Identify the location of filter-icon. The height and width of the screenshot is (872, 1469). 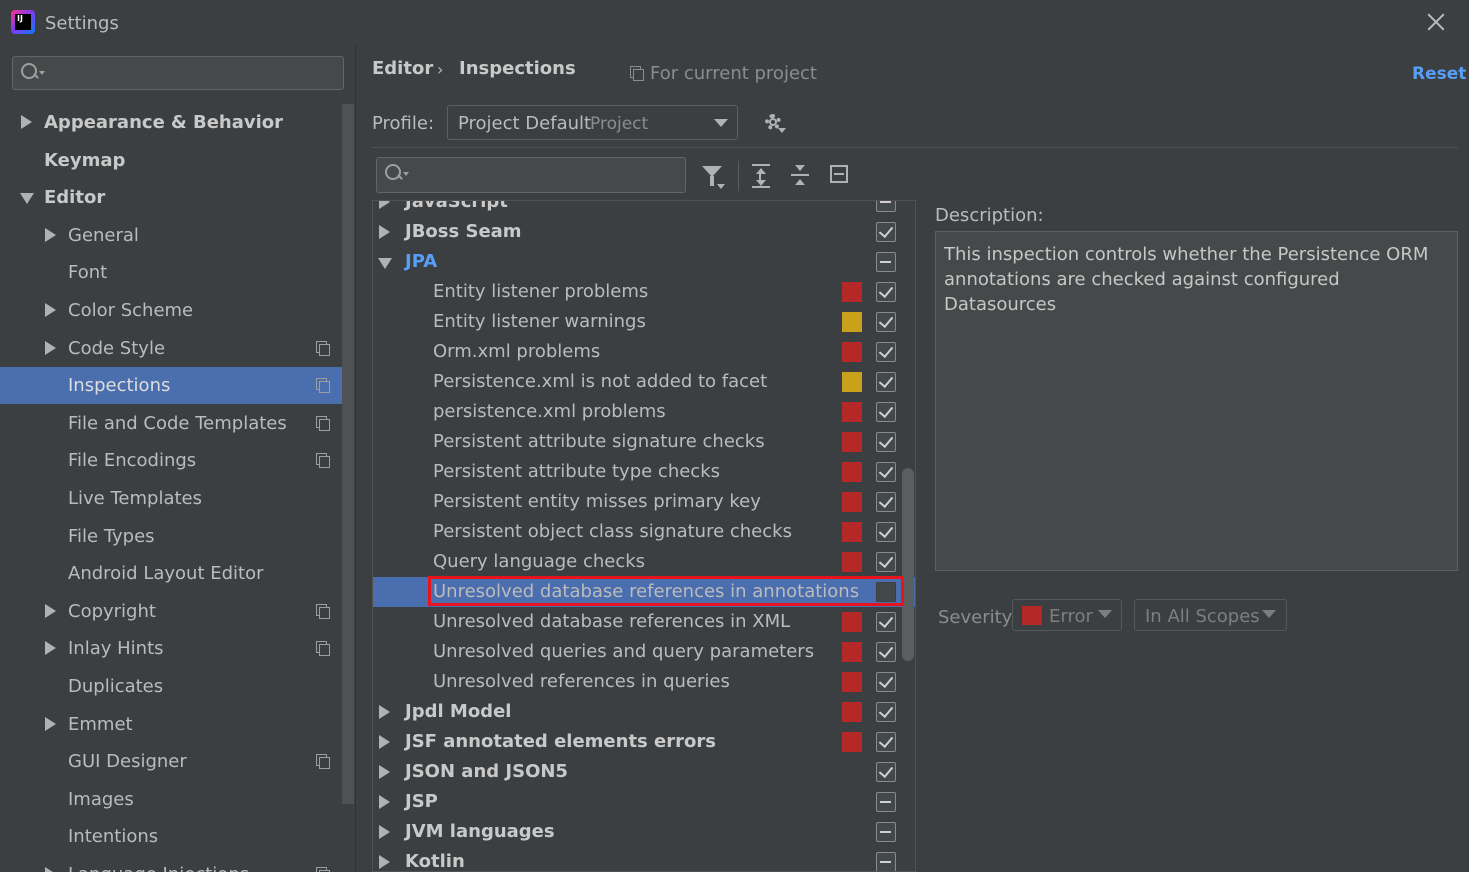
(714, 178).